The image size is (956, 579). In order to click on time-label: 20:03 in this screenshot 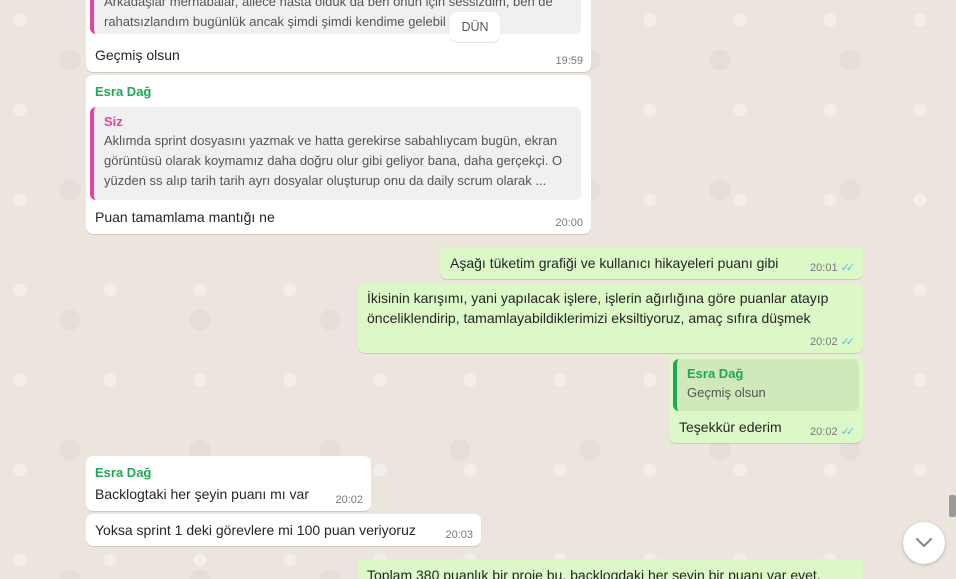, I will do `click(459, 535)`.